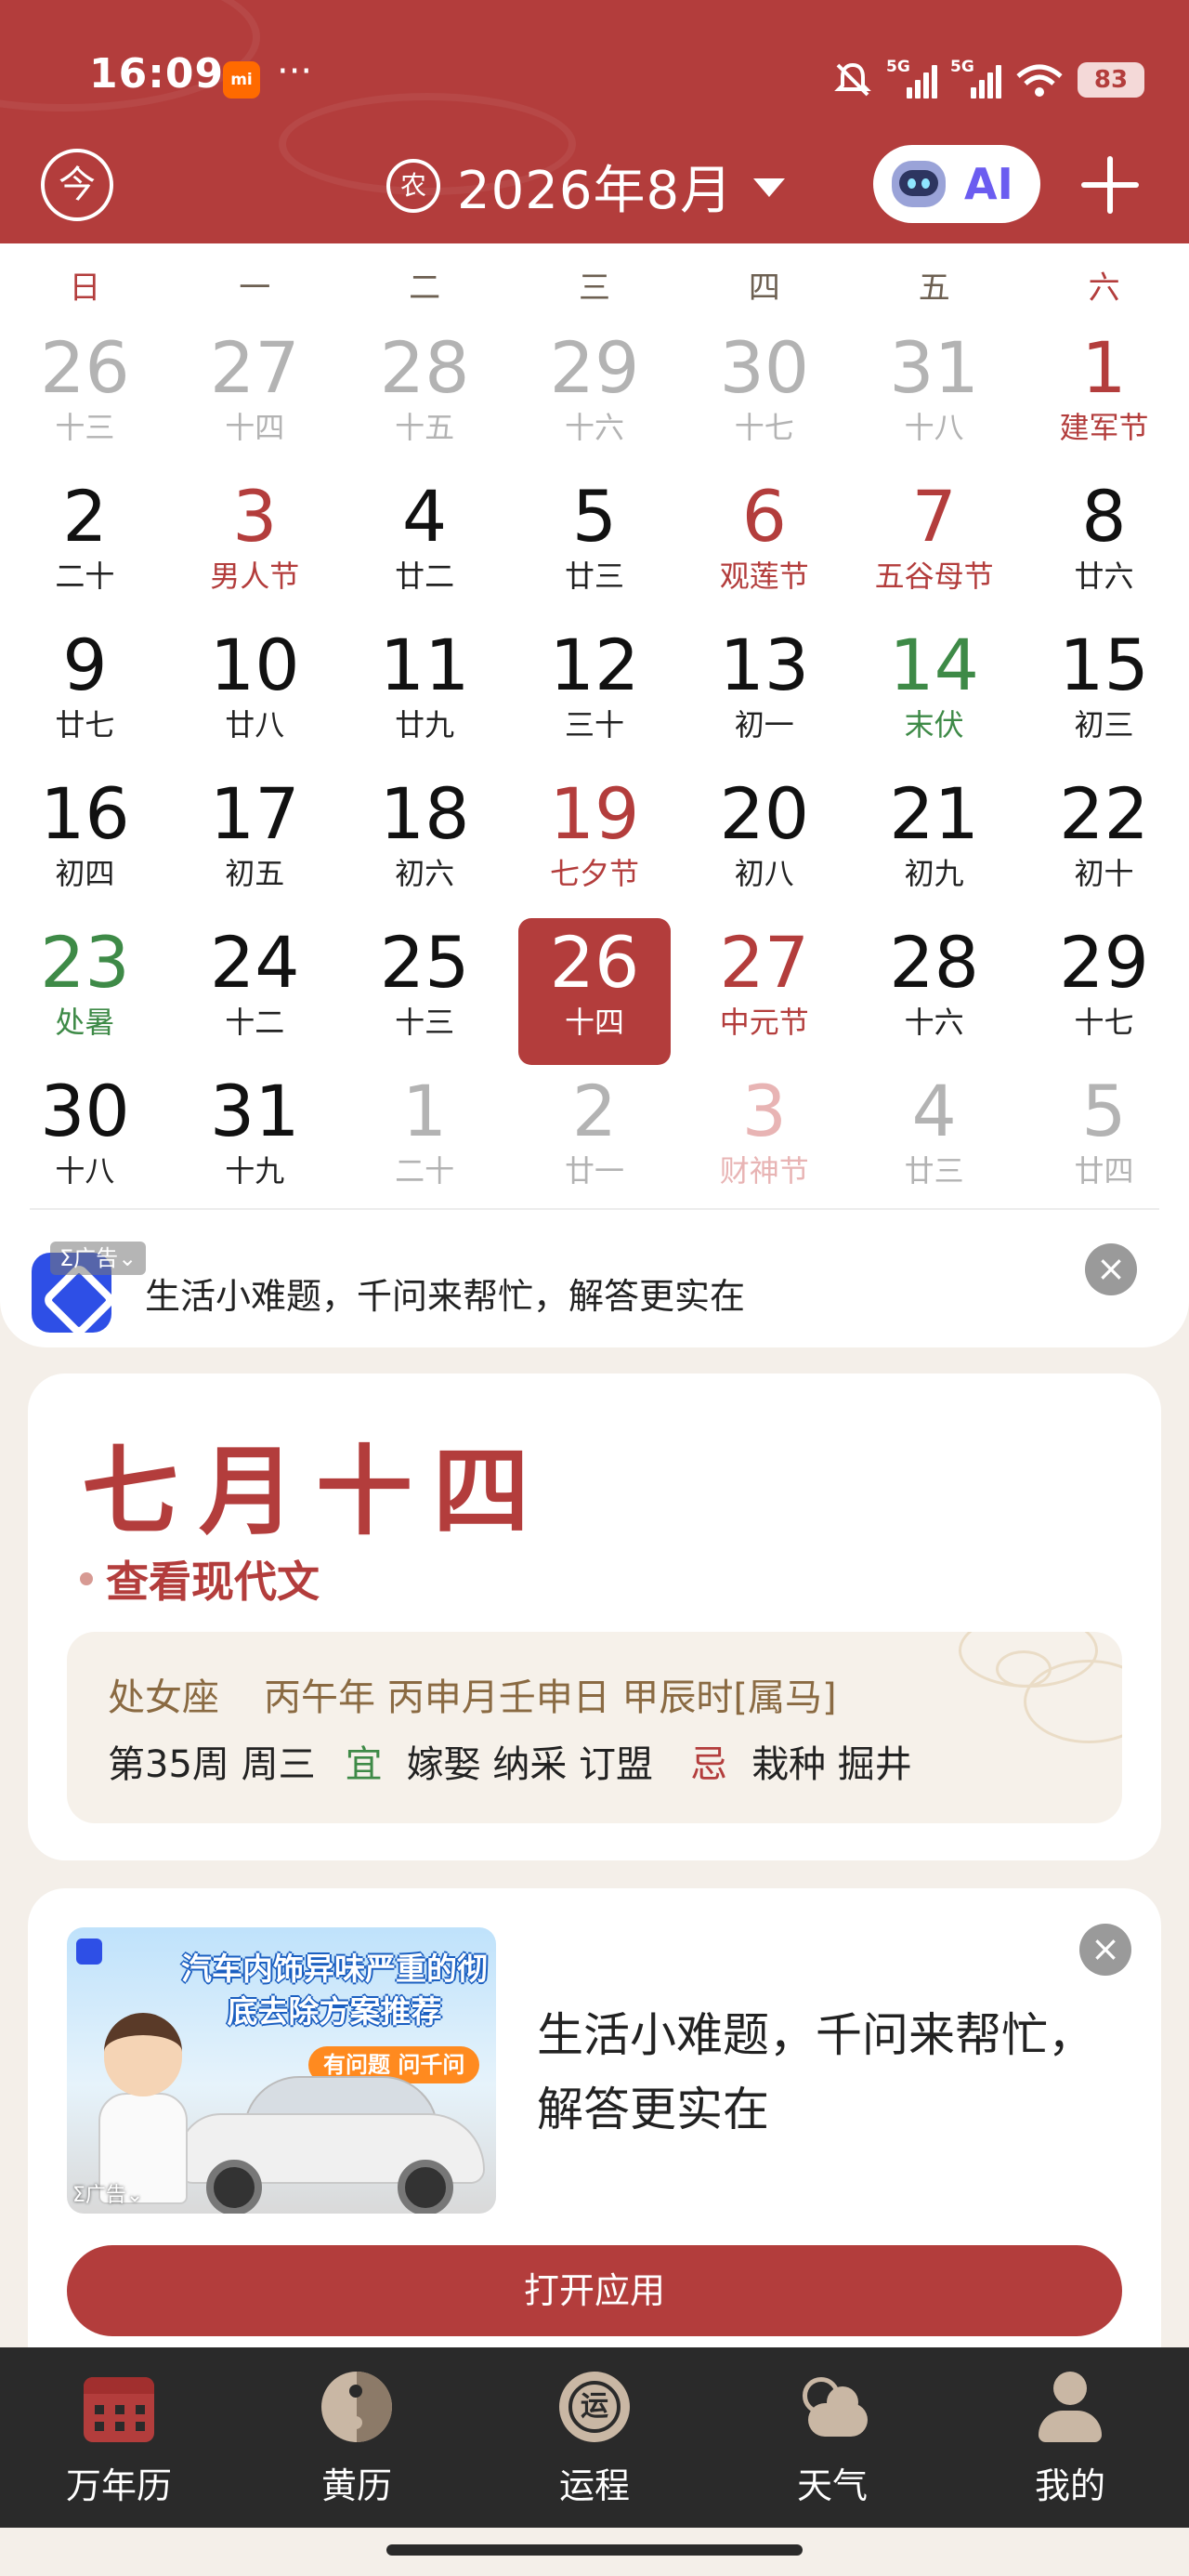  I want to click on day-cell: 8 廿六, so click(1104, 546).